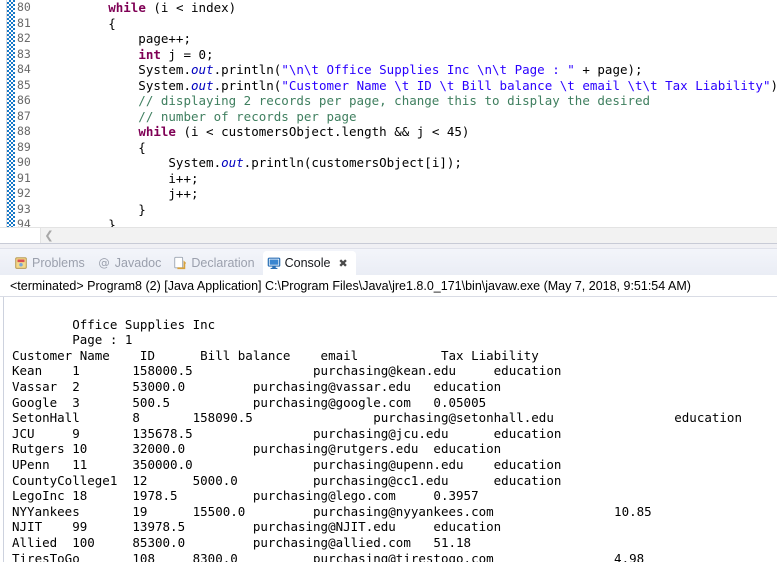 Image resolution: width=777 pixels, height=562 pixels. Describe the element at coordinates (123, 193) in the screenshot. I see `code-token-plain: j++;` at that location.